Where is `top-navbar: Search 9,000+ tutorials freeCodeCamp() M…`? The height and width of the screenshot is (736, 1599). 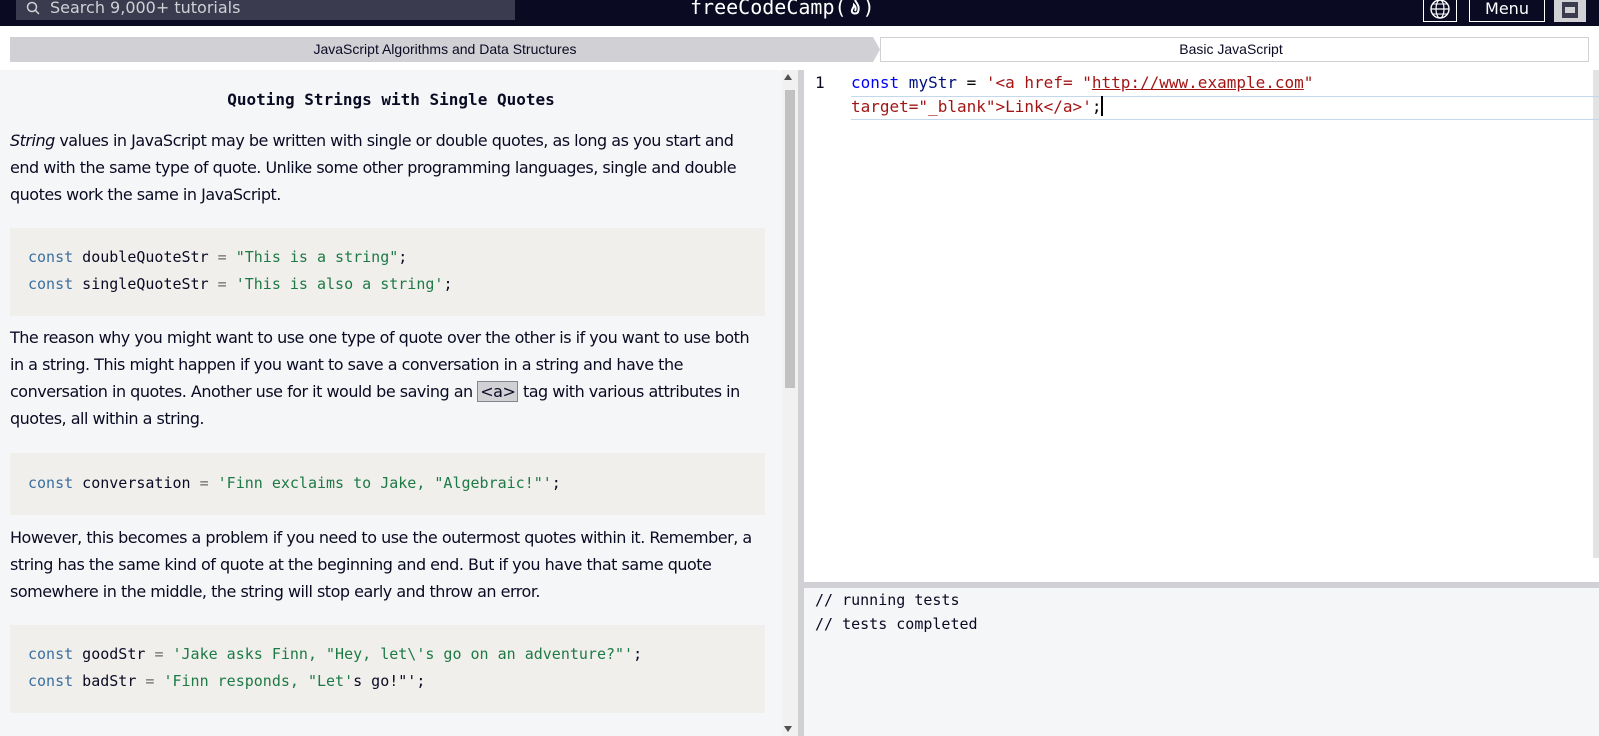
top-navbar: Search 9,000+ tutorials freeCodeCamp() M… is located at coordinates (799, 13).